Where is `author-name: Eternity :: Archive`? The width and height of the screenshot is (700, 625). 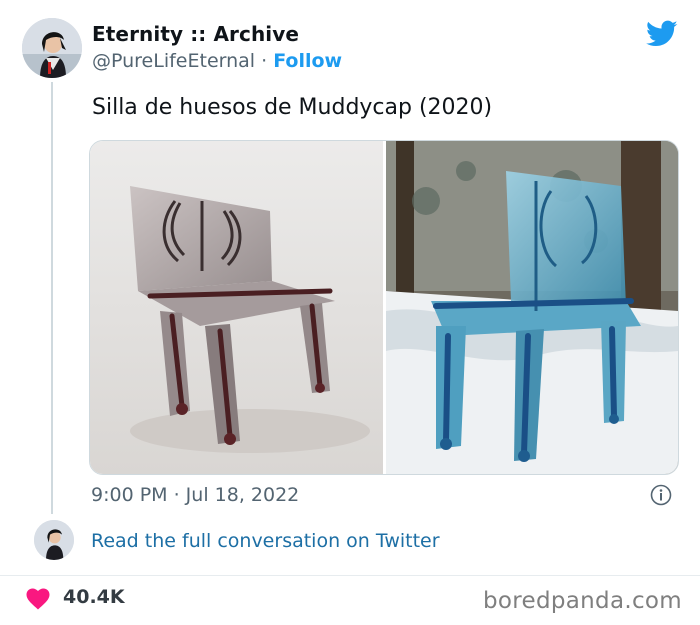
author-name: Eternity :: Archive is located at coordinates (195, 34).